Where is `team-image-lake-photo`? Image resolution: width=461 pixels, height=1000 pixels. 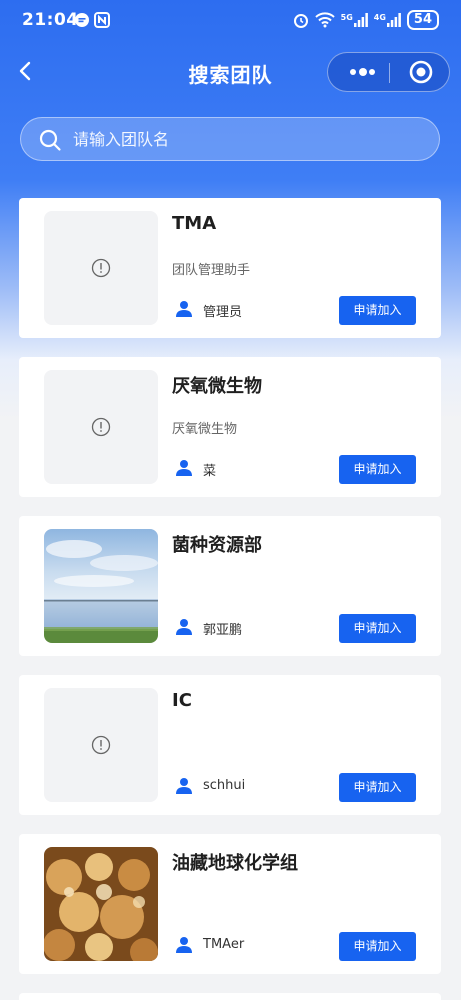
team-image-lake-photo is located at coordinates (101, 586).